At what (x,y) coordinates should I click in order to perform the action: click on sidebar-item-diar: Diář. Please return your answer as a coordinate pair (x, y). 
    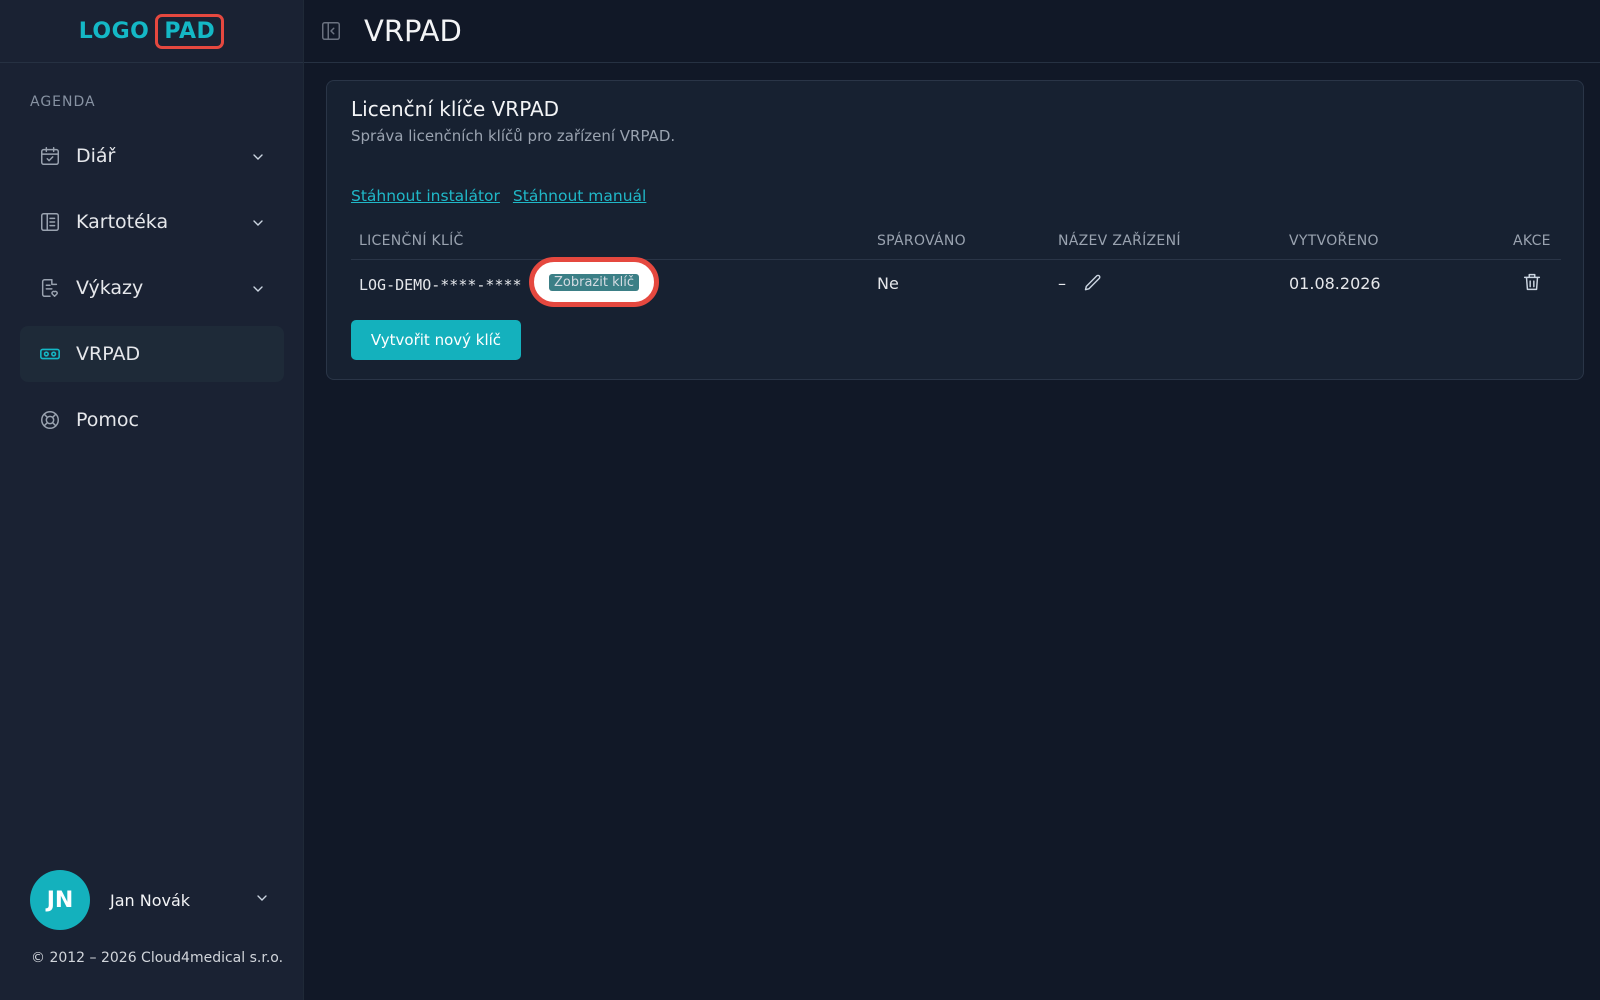
    Looking at the image, I should click on (152, 156).